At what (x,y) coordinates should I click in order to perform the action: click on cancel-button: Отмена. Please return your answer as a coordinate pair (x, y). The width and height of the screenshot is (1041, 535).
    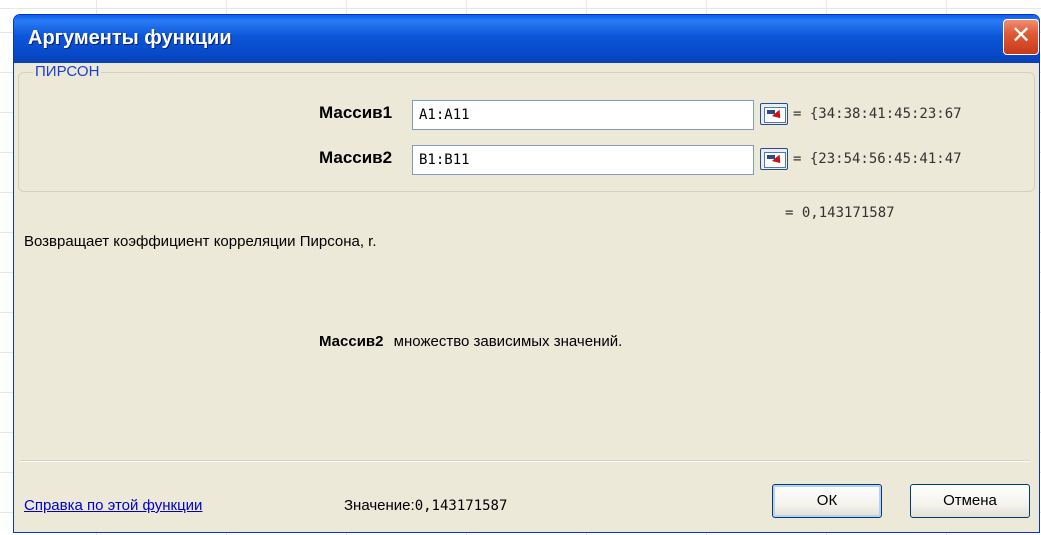
    Looking at the image, I should click on (970, 501).